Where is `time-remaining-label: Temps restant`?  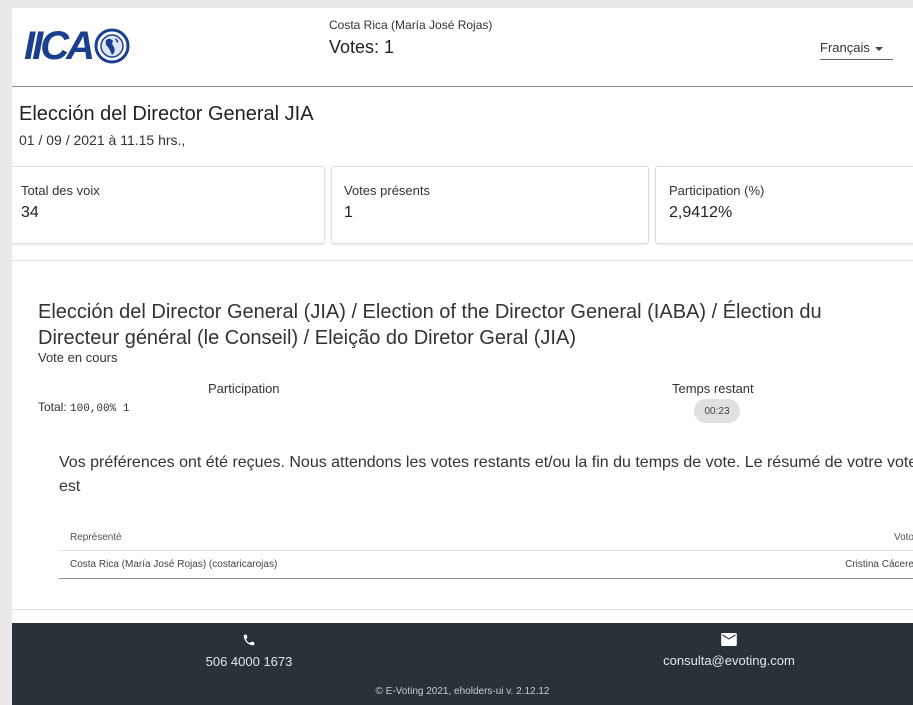
time-remaining-label: Temps restant is located at coordinates (713, 388).